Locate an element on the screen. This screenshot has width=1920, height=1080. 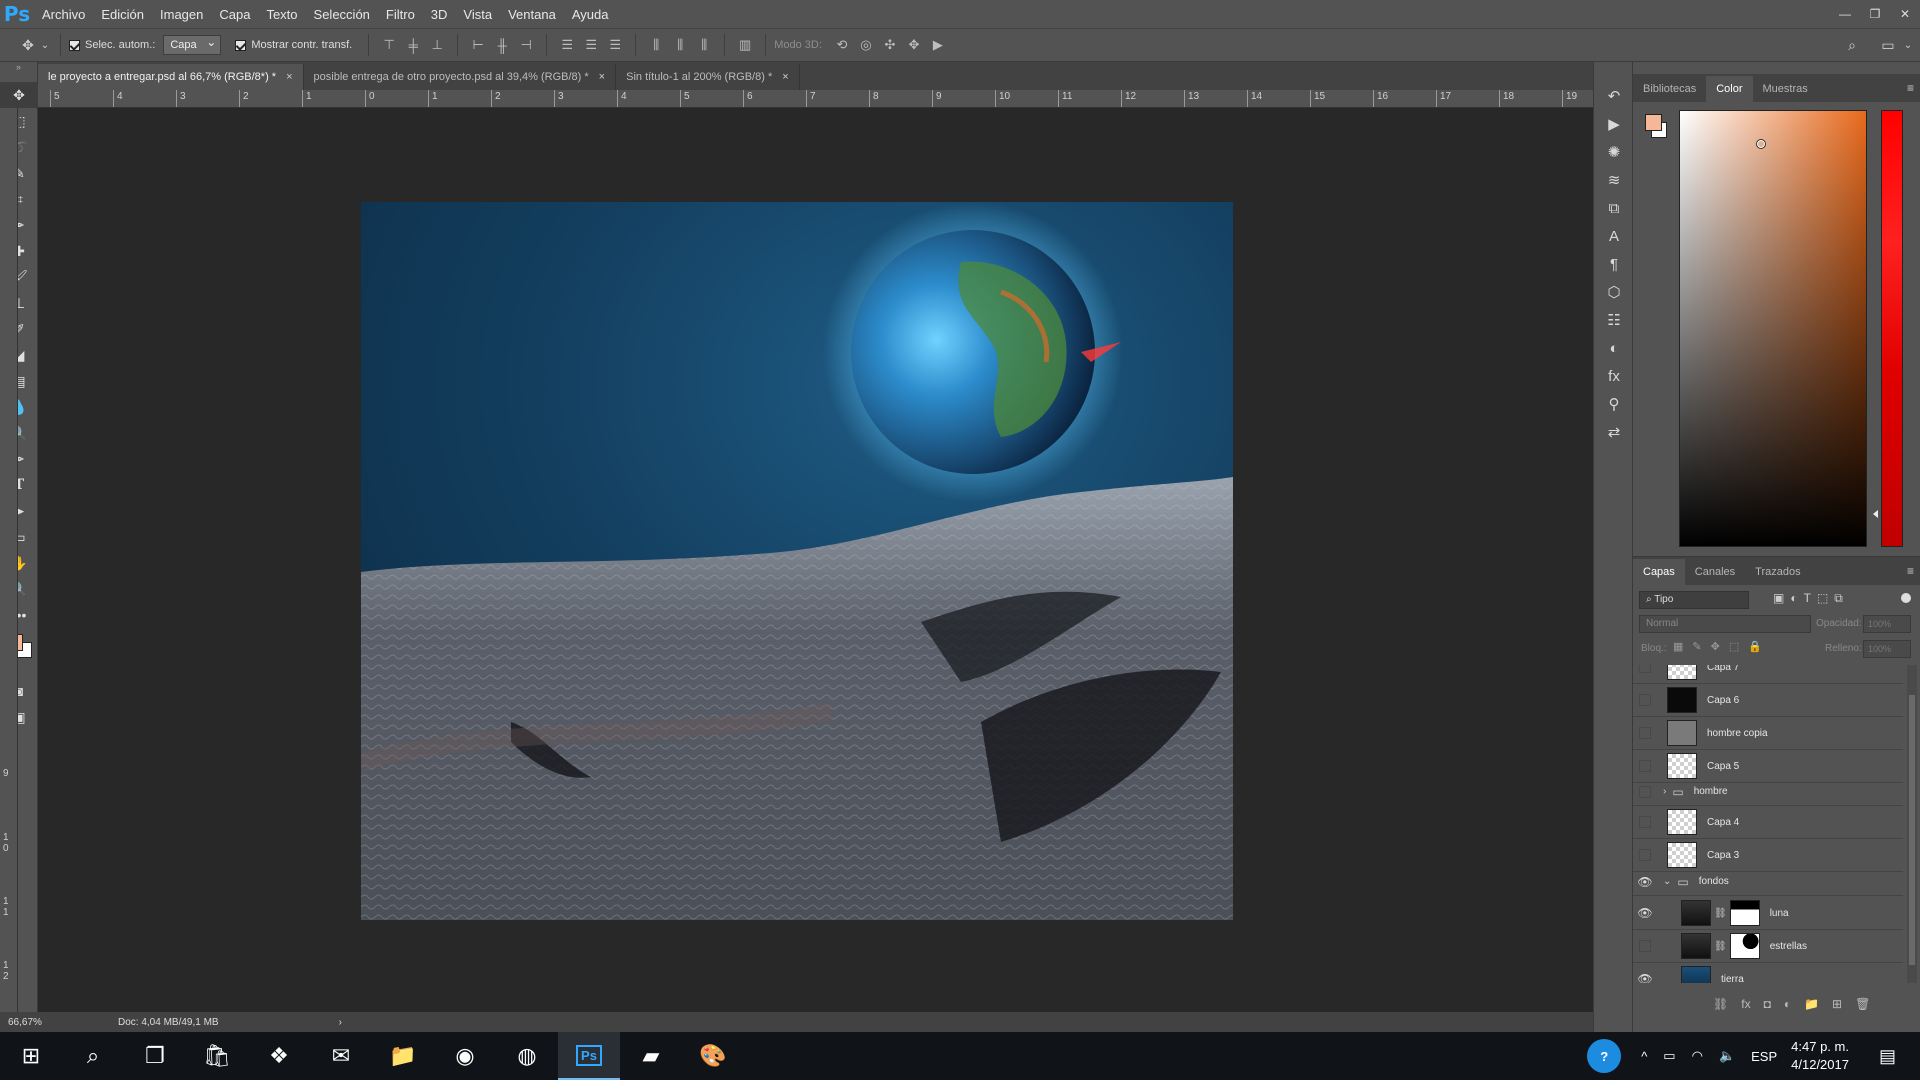
filter-pixel-icon: ▣ is located at coordinates (1778, 598).